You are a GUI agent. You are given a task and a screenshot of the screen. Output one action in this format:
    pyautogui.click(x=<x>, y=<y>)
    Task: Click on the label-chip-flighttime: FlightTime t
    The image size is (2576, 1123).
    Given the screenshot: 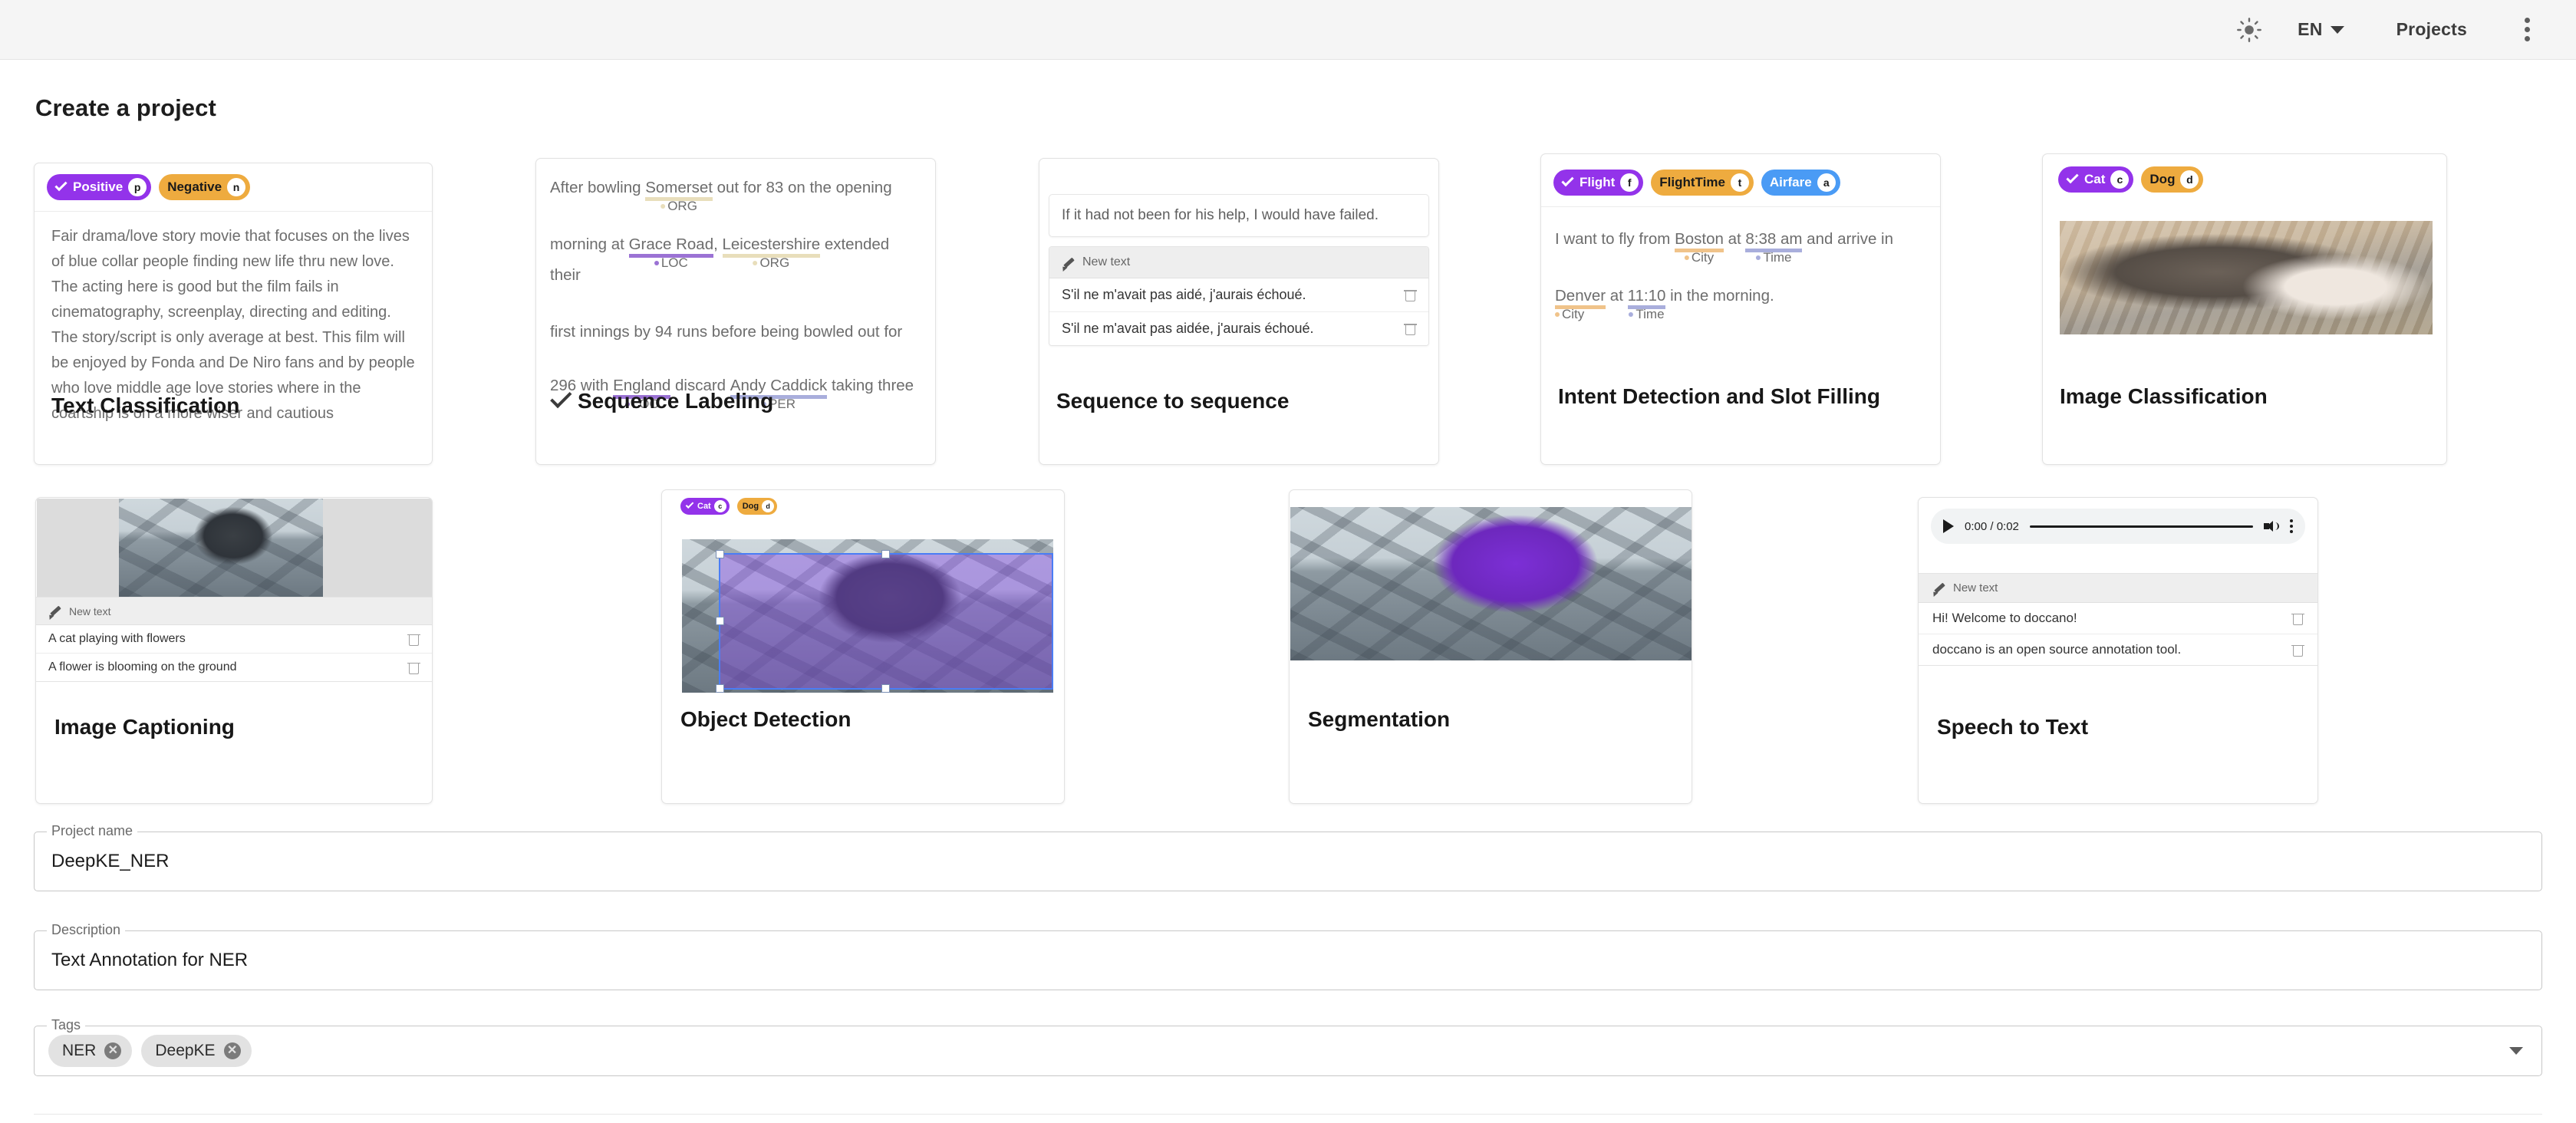 What is the action you would take?
    pyautogui.click(x=1702, y=183)
    